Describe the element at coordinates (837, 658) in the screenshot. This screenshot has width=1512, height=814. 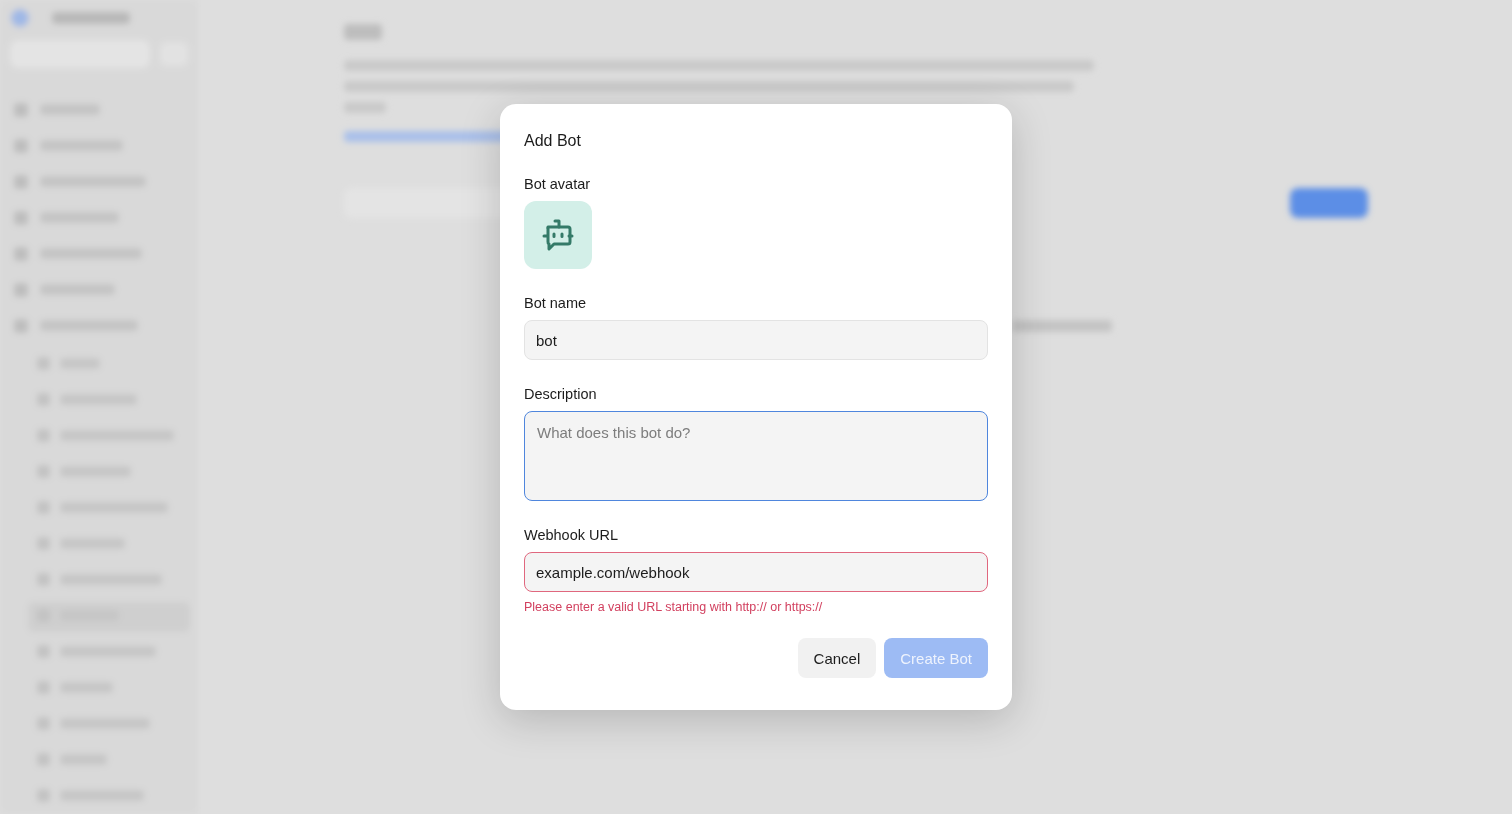
I see `cancel-button: Cancel` at that location.